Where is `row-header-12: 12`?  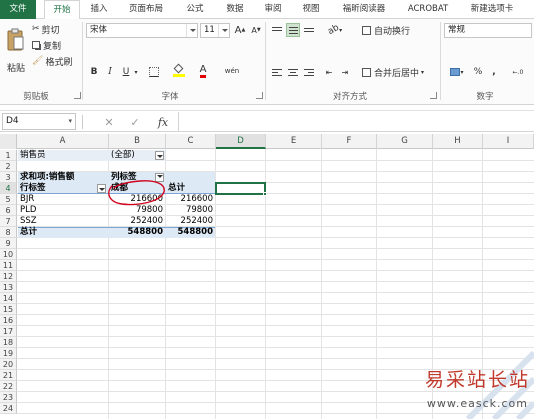 row-header-12: 12 is located at coordinates (8, 276).